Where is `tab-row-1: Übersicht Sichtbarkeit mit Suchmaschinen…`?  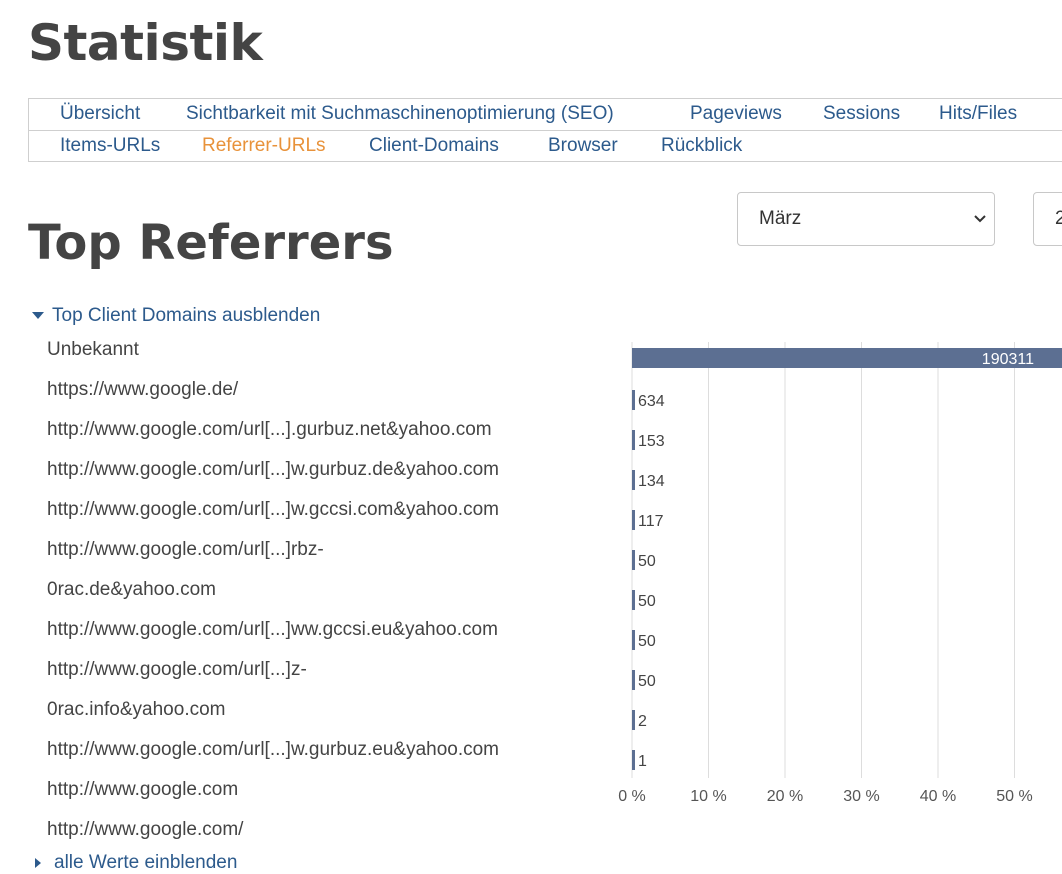
tab-row-1: Übersicht Sichtbarkeit mit Suchmaschinen… is located at coordinates (545, 115).